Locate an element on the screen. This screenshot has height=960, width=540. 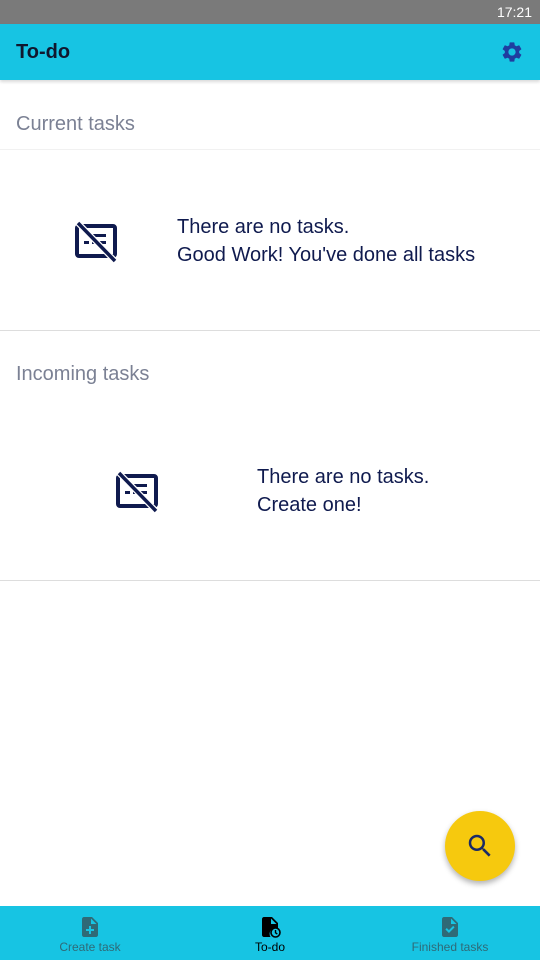
status-time: 17:21 is located at coordinates (514, 12).